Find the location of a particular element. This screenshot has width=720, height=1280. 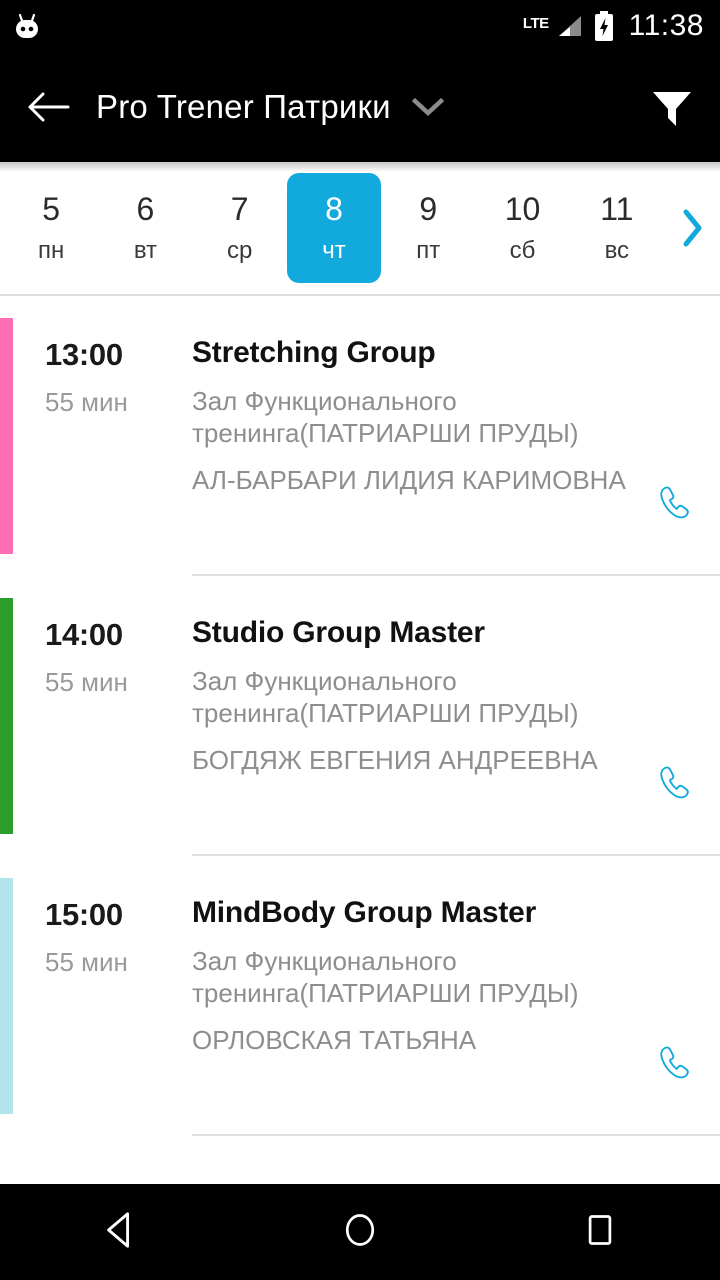

date-cell-3-selected: 8 чт is located at coordinates (334, 228).